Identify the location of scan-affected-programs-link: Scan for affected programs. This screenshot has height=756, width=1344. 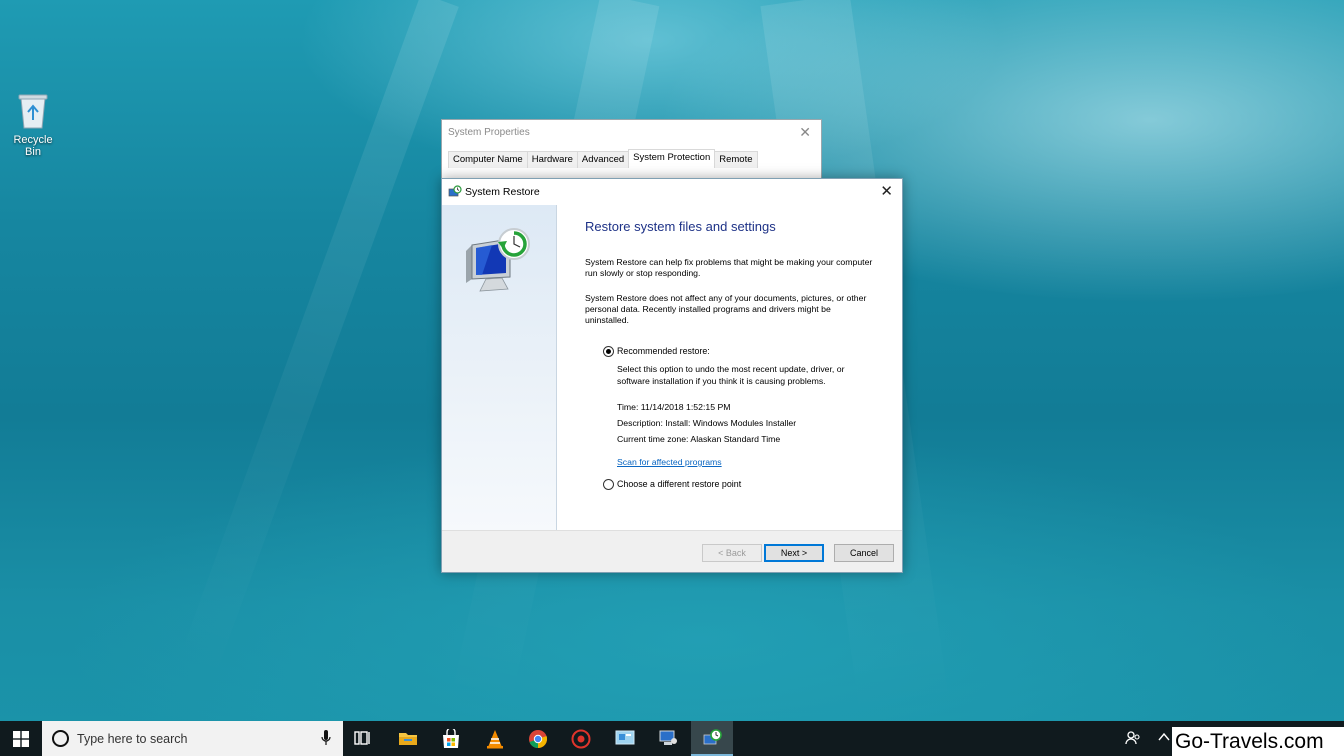
(746, 462).